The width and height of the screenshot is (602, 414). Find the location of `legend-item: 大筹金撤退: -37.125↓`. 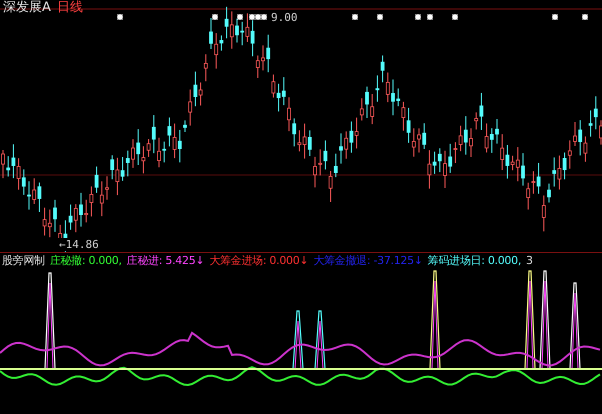

legend-item: 大筹金撤退: -37.125↓ is located at coordinates (368, 261).